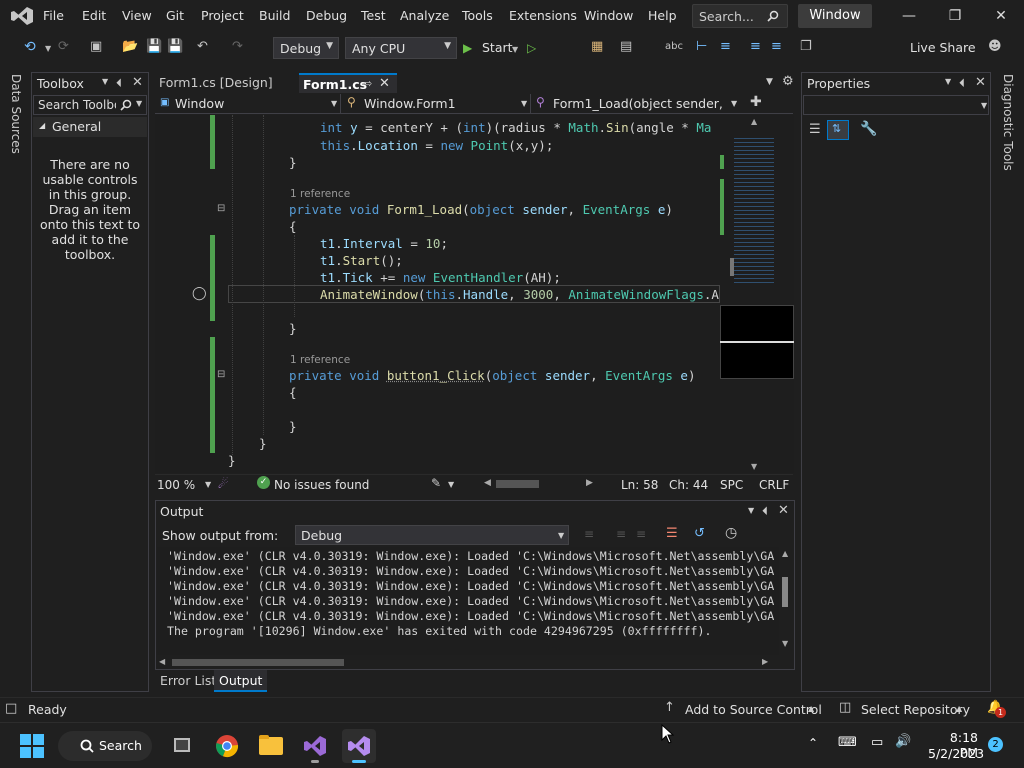 The height and width of the screenshot is (768, 1024). Describe the element at coordinates (94, 15) in the screenshot. I see `menu-edit: Edit` at that location.